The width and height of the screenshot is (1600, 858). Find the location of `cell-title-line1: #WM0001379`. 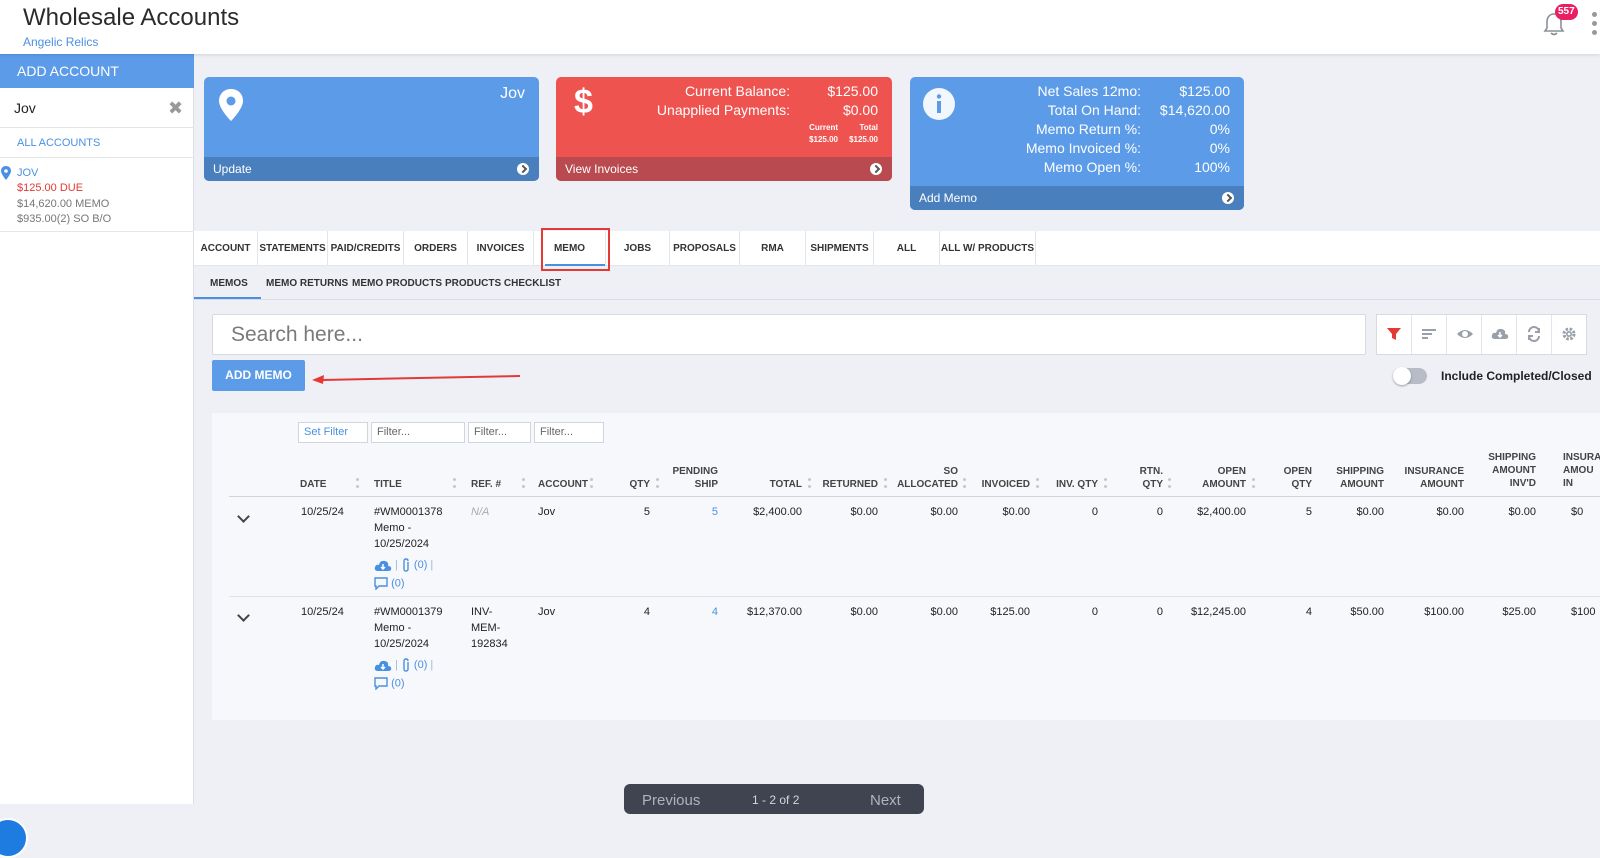

cell-title-line1: #WM0001379 is located at coordinates (408, 612).